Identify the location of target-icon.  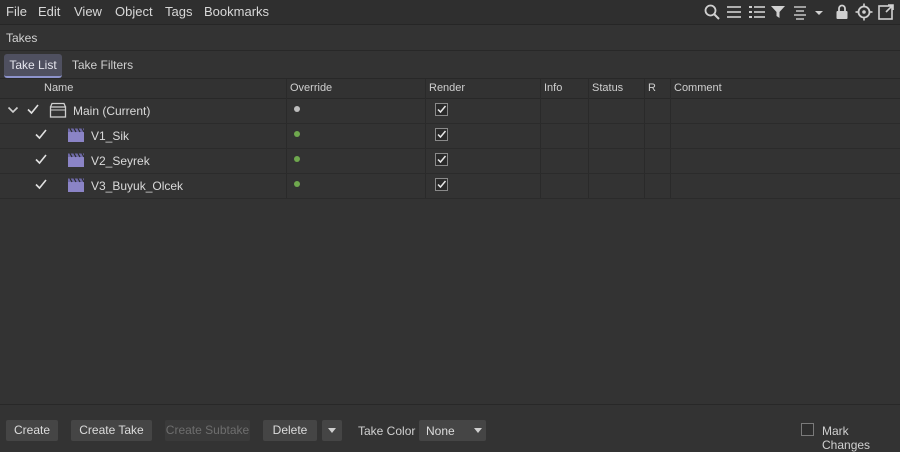
(864, 12).